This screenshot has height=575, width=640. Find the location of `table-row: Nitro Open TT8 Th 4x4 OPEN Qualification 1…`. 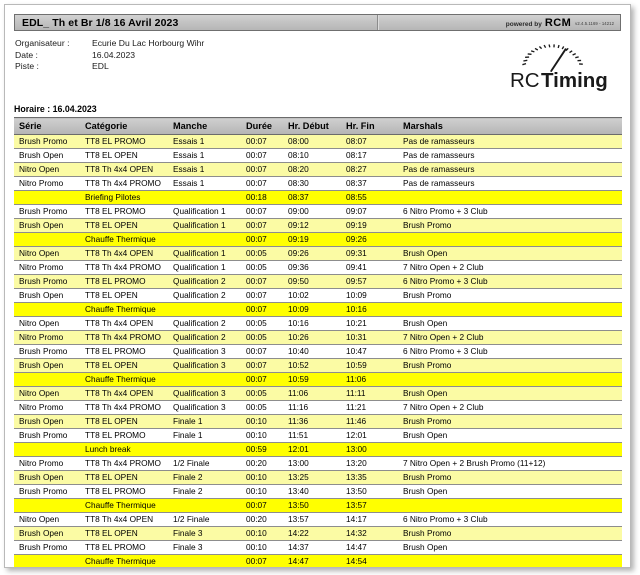

table-row: Nitro Open TT8 Th 4x4 OPEN Qualification 1… is located at coordinates (318, 253).